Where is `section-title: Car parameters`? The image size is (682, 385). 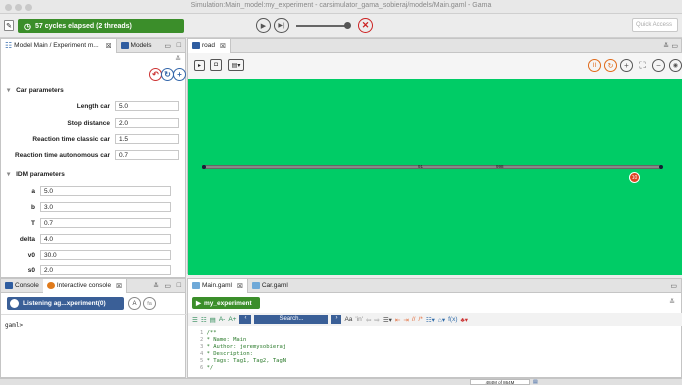 section-title: Car parameters is located at coordinates (40, 90).